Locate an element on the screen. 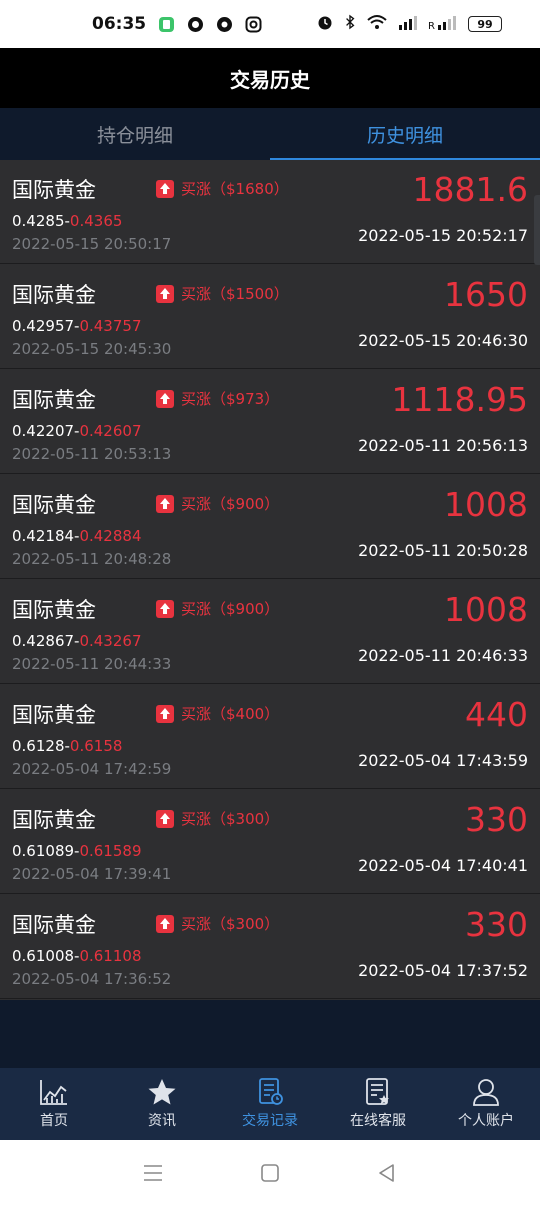  instagram-icon is located at coordinates (253, 24).